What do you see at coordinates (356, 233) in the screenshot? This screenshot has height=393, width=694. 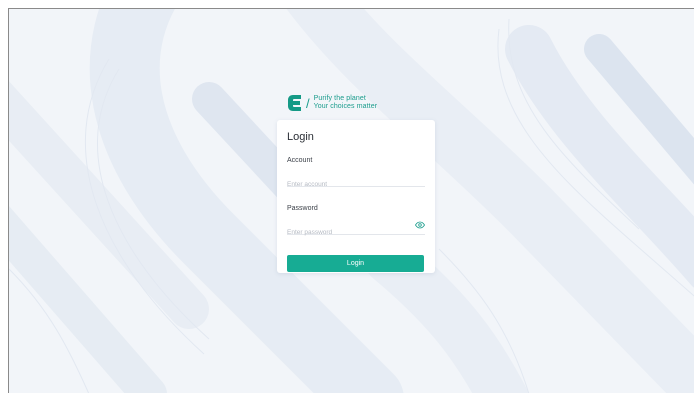 I see `password-input` at bounding box center [356, 233].